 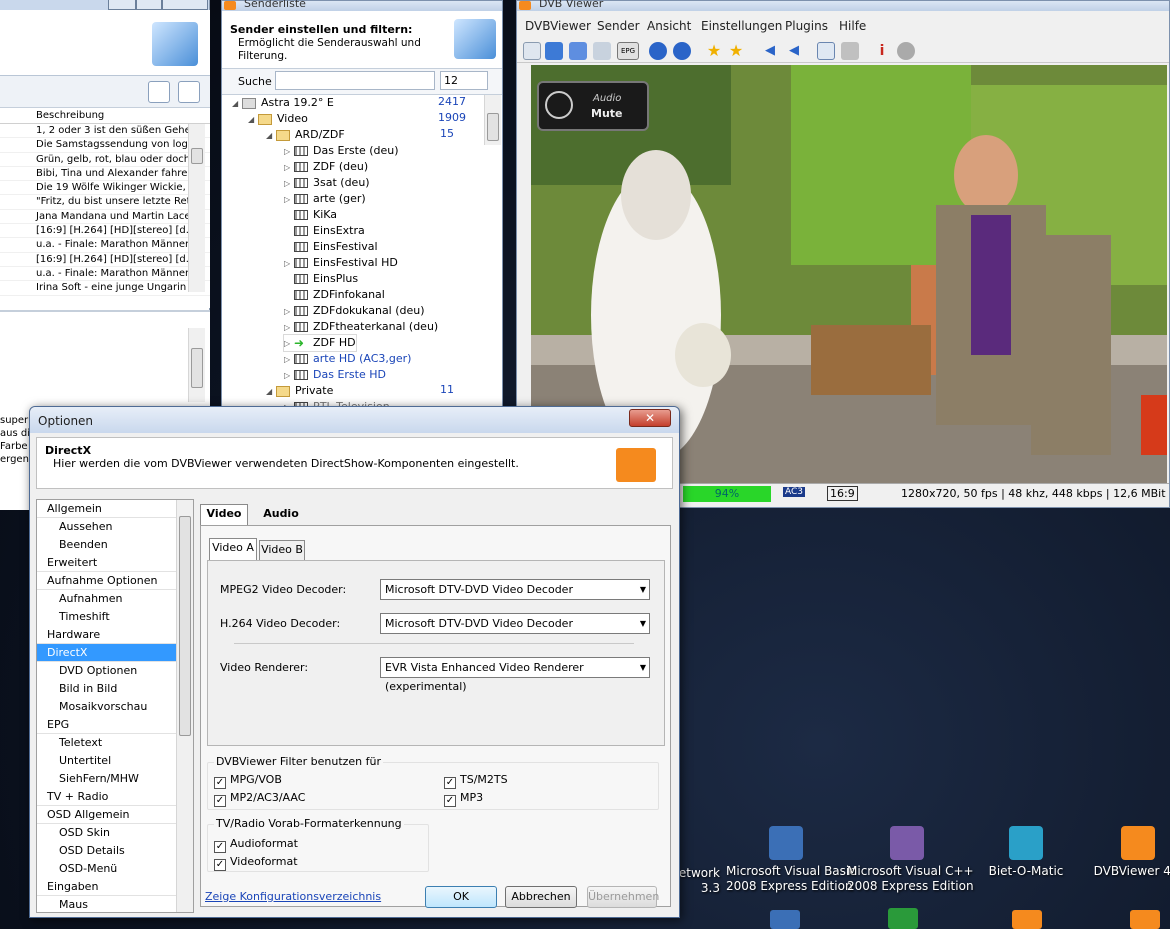 I want to click on mp3-icon, so click(x=903, y=918).